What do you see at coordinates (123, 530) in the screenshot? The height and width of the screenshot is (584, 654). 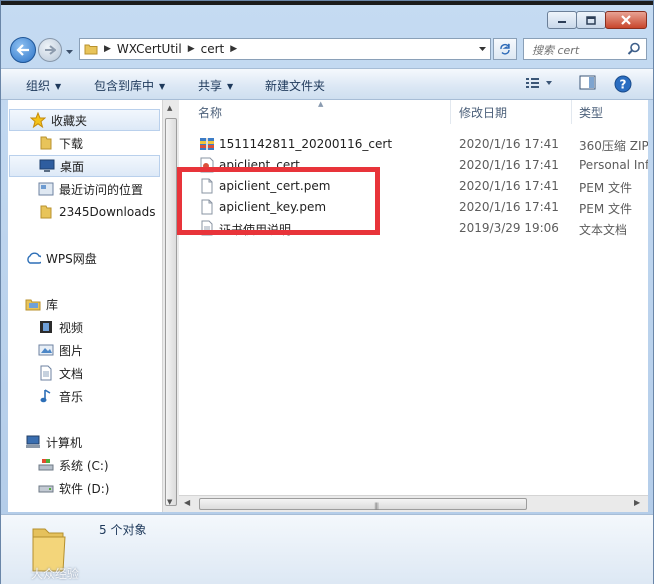 I see `item-count: 5 个对象` at bounding box center [123, 530].